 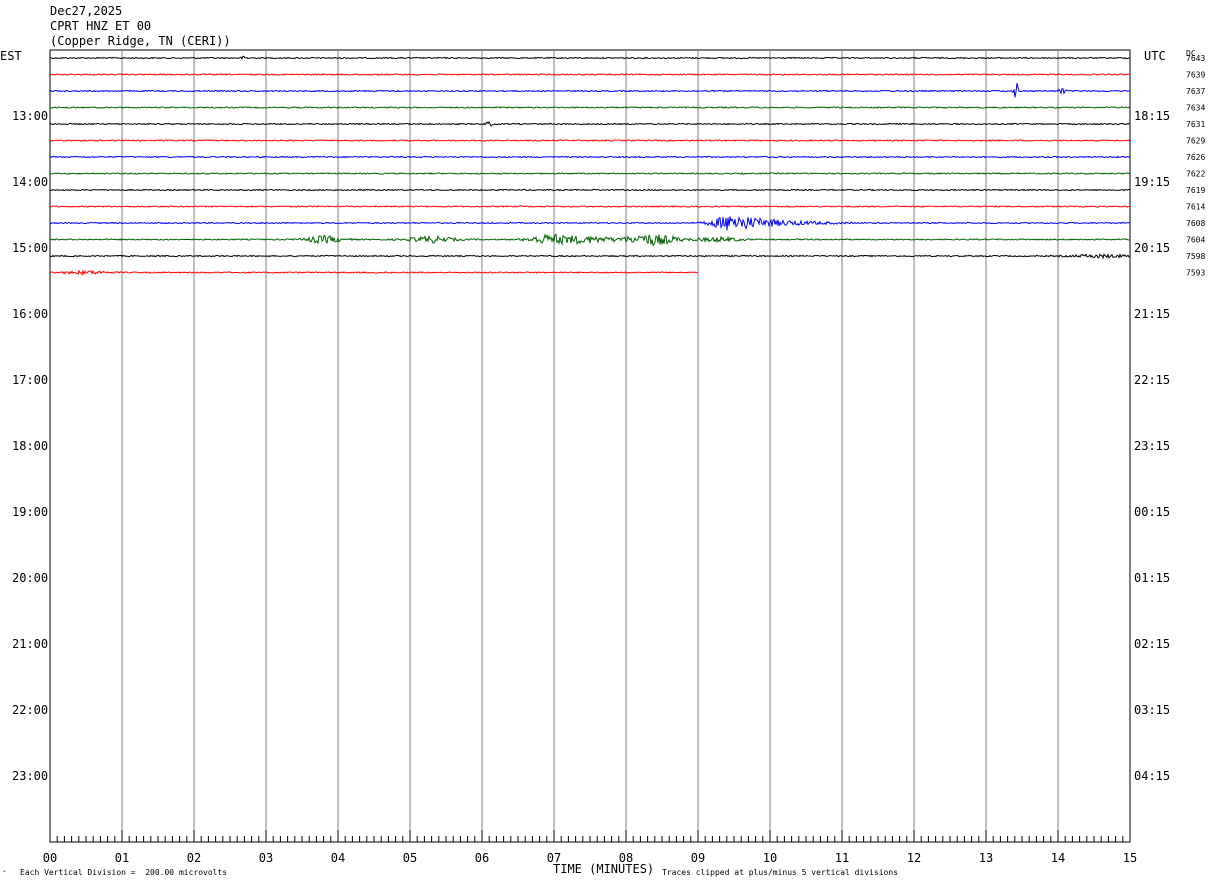 I want to click on hour-label-left: 15:00, so click(x=30, y=248).